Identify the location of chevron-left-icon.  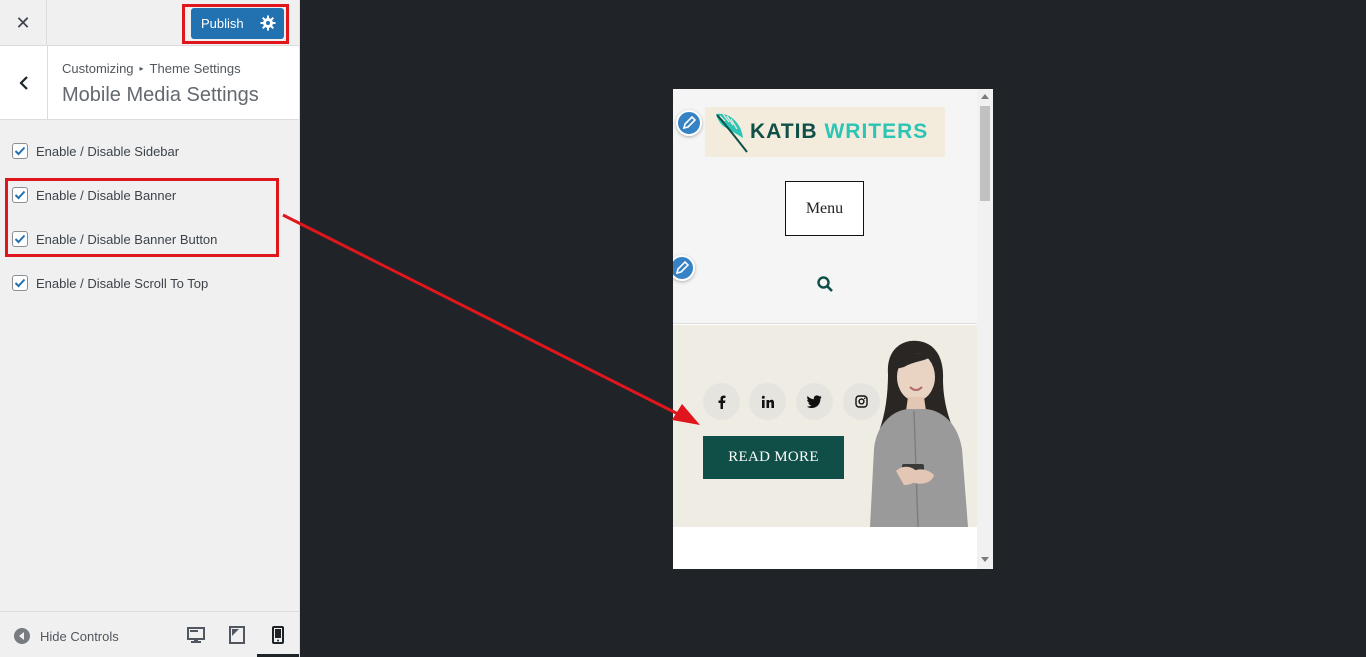
(23, 82).